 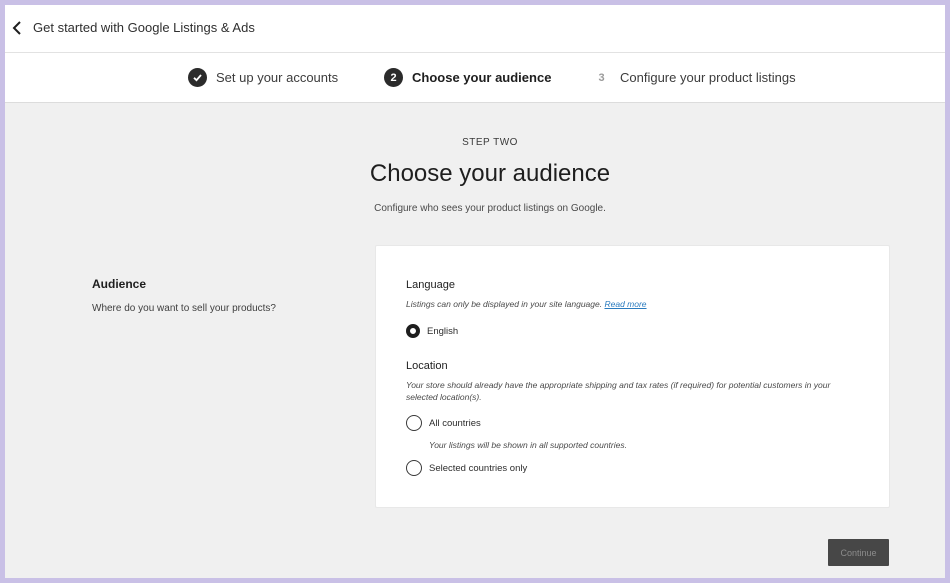 I want to click on top-bar: Get started with Google Listings & Ads, so click(x=475, y=29).